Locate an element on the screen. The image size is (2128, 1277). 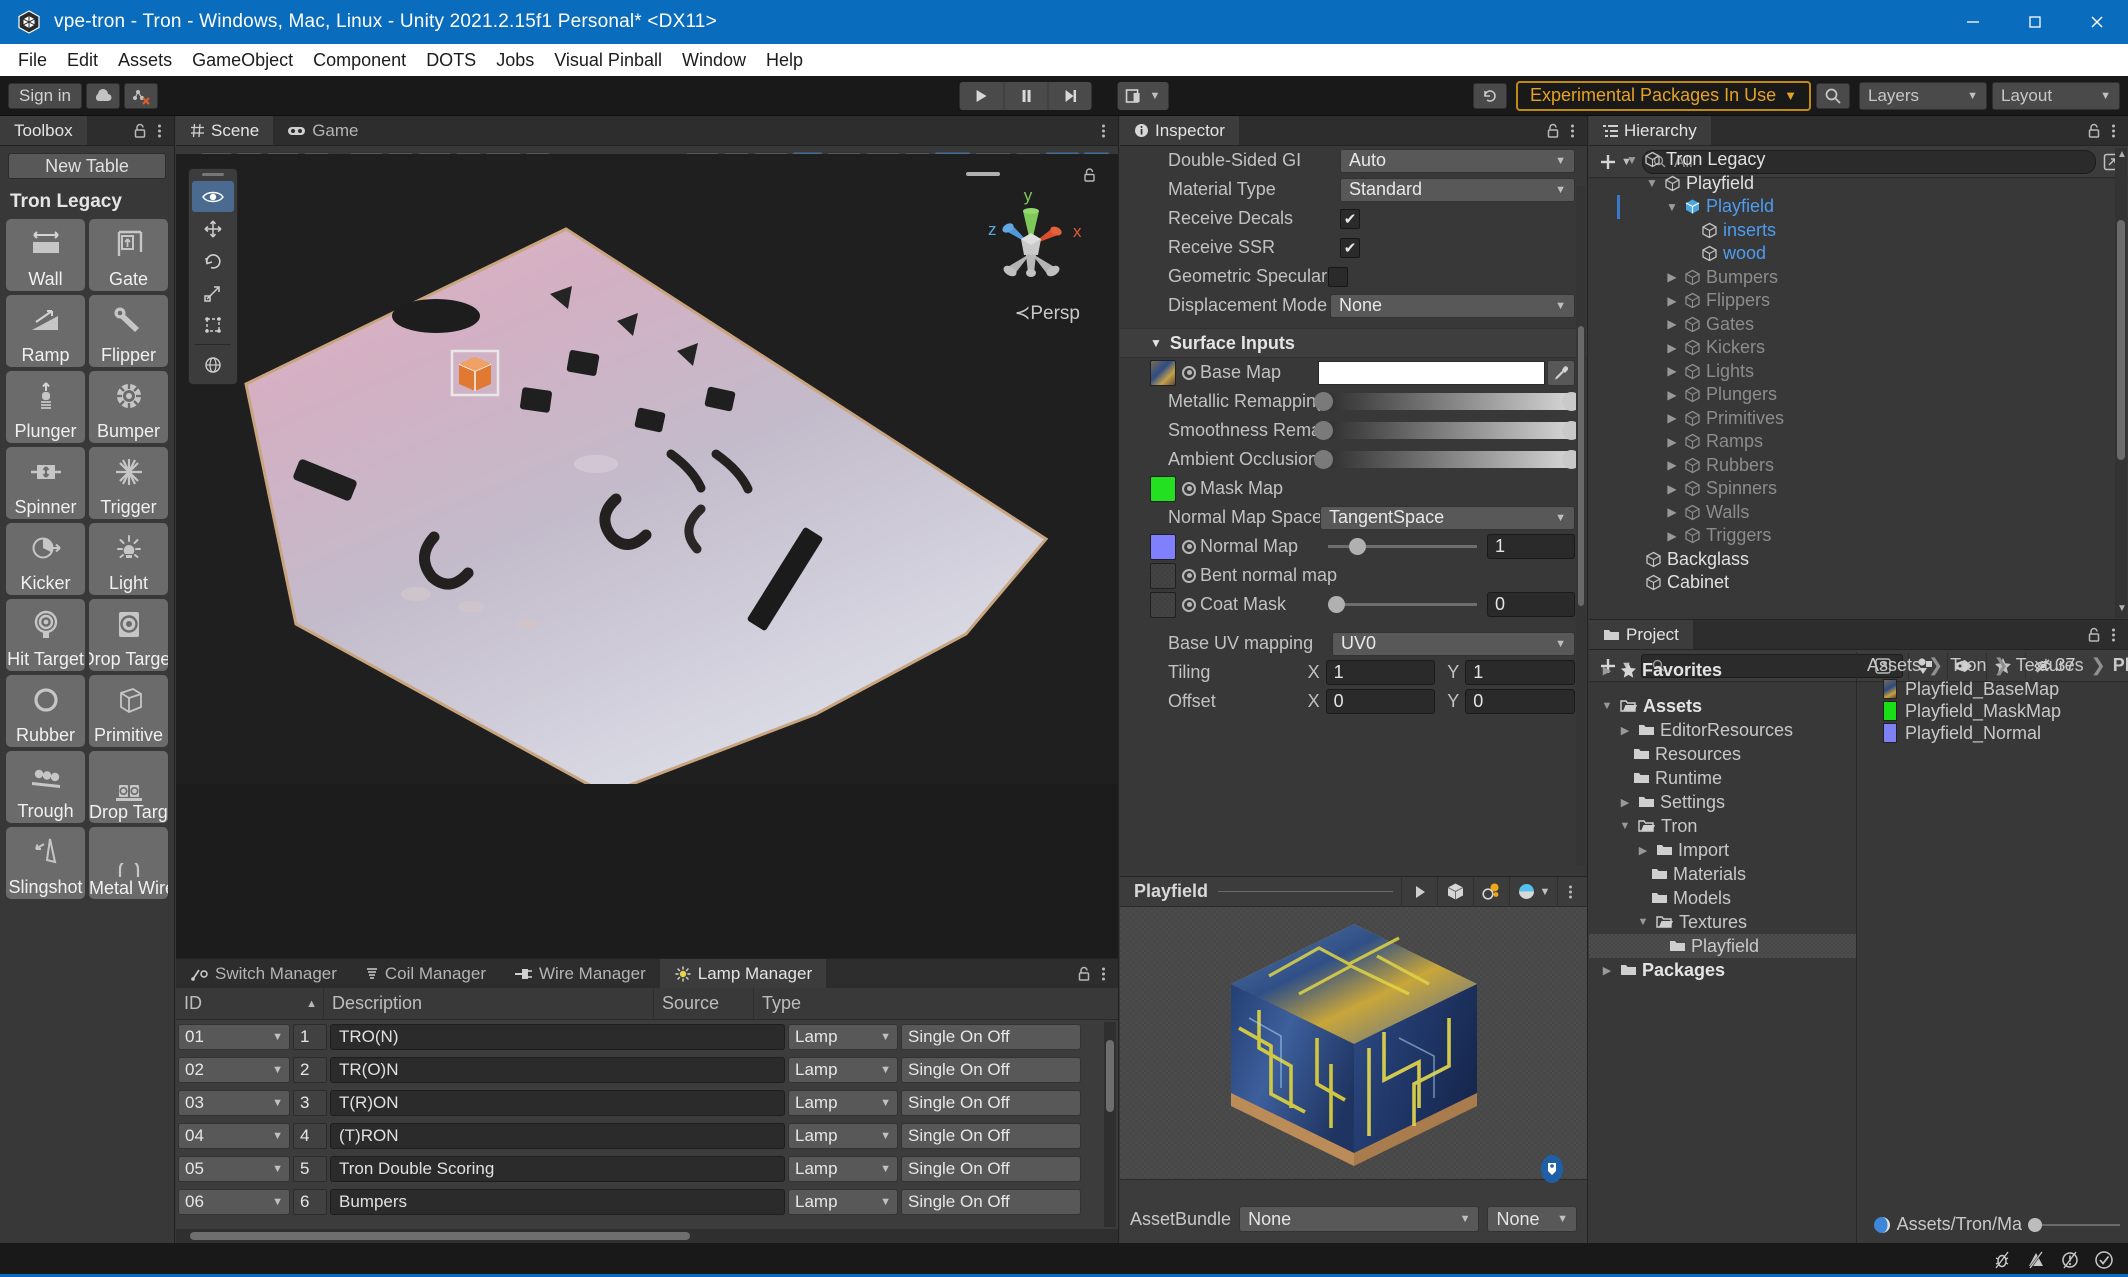
ready-check-icon is located at coordinates (2104, 1260).